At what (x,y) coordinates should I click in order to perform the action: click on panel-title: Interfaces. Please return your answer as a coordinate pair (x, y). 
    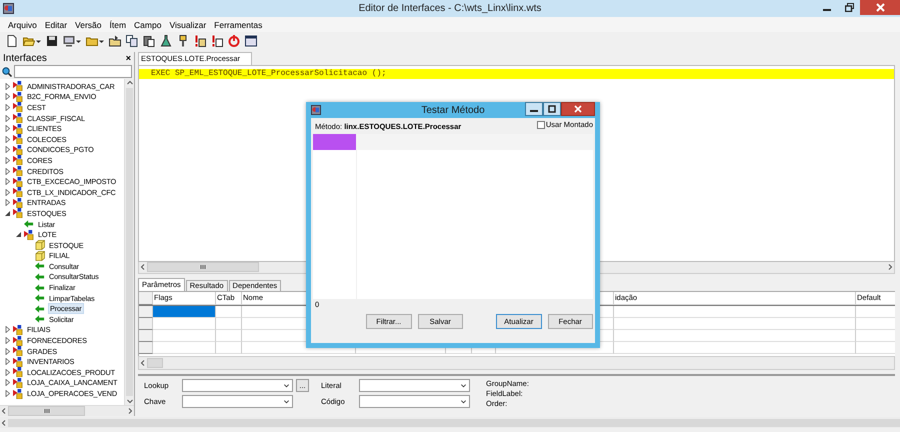
    Looking at the image, I should click on (25, 58).